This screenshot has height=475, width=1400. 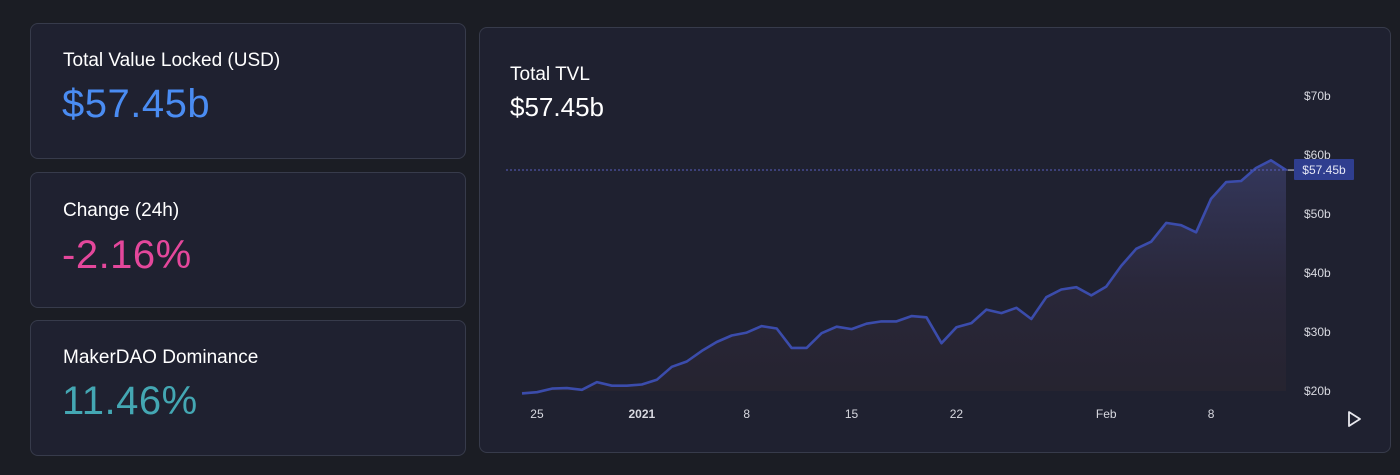 I want to click on x-tick-label: 2021, so click(x=641, y=414).